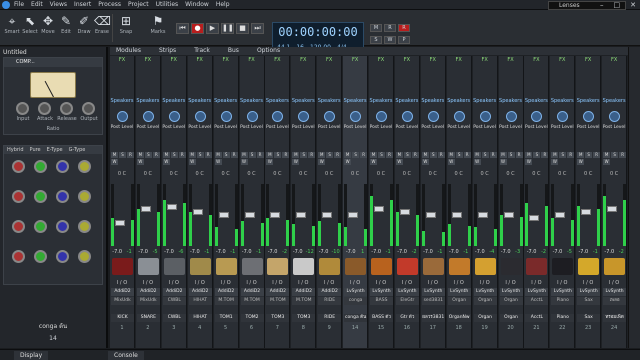 The height and width of the screenshot is (360, 640). I want to click on record-button: ●, so click(197, 28).